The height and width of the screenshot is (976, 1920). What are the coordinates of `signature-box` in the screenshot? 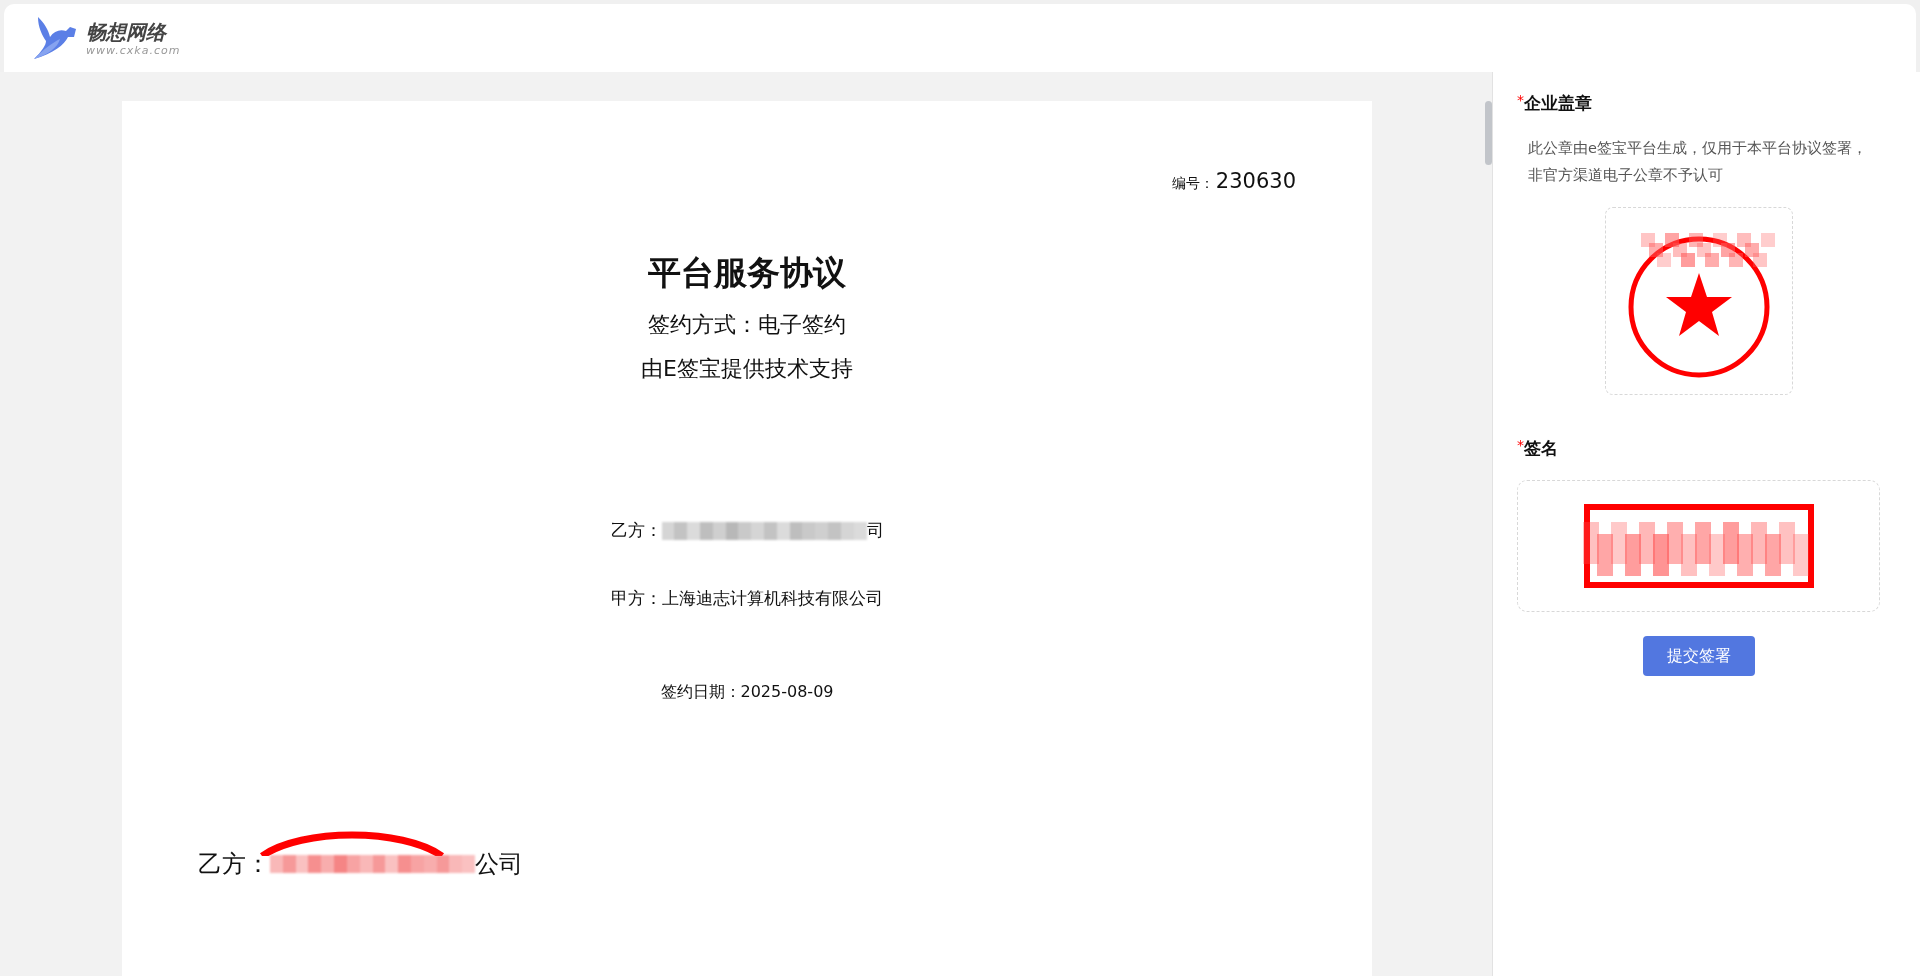 It's located at (1698, 546).